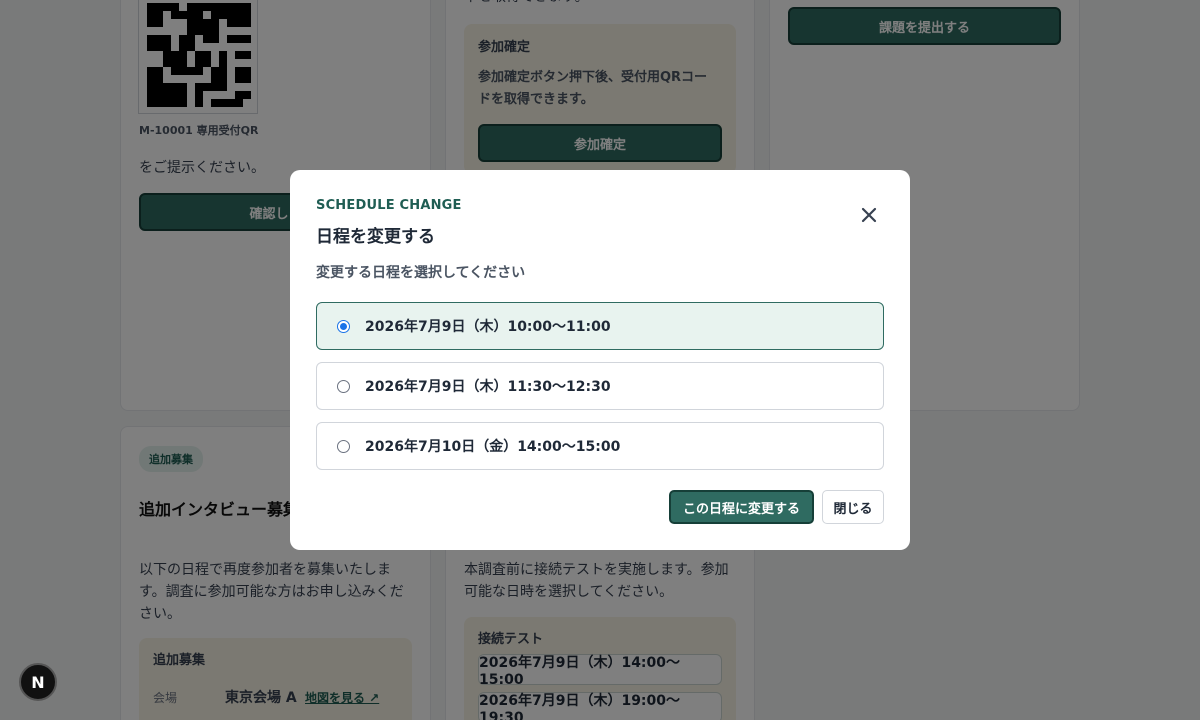 The width and height of the screenshot is (1200, 720). I want to click on close-modal-button: 閉じる, so click(853, 507).